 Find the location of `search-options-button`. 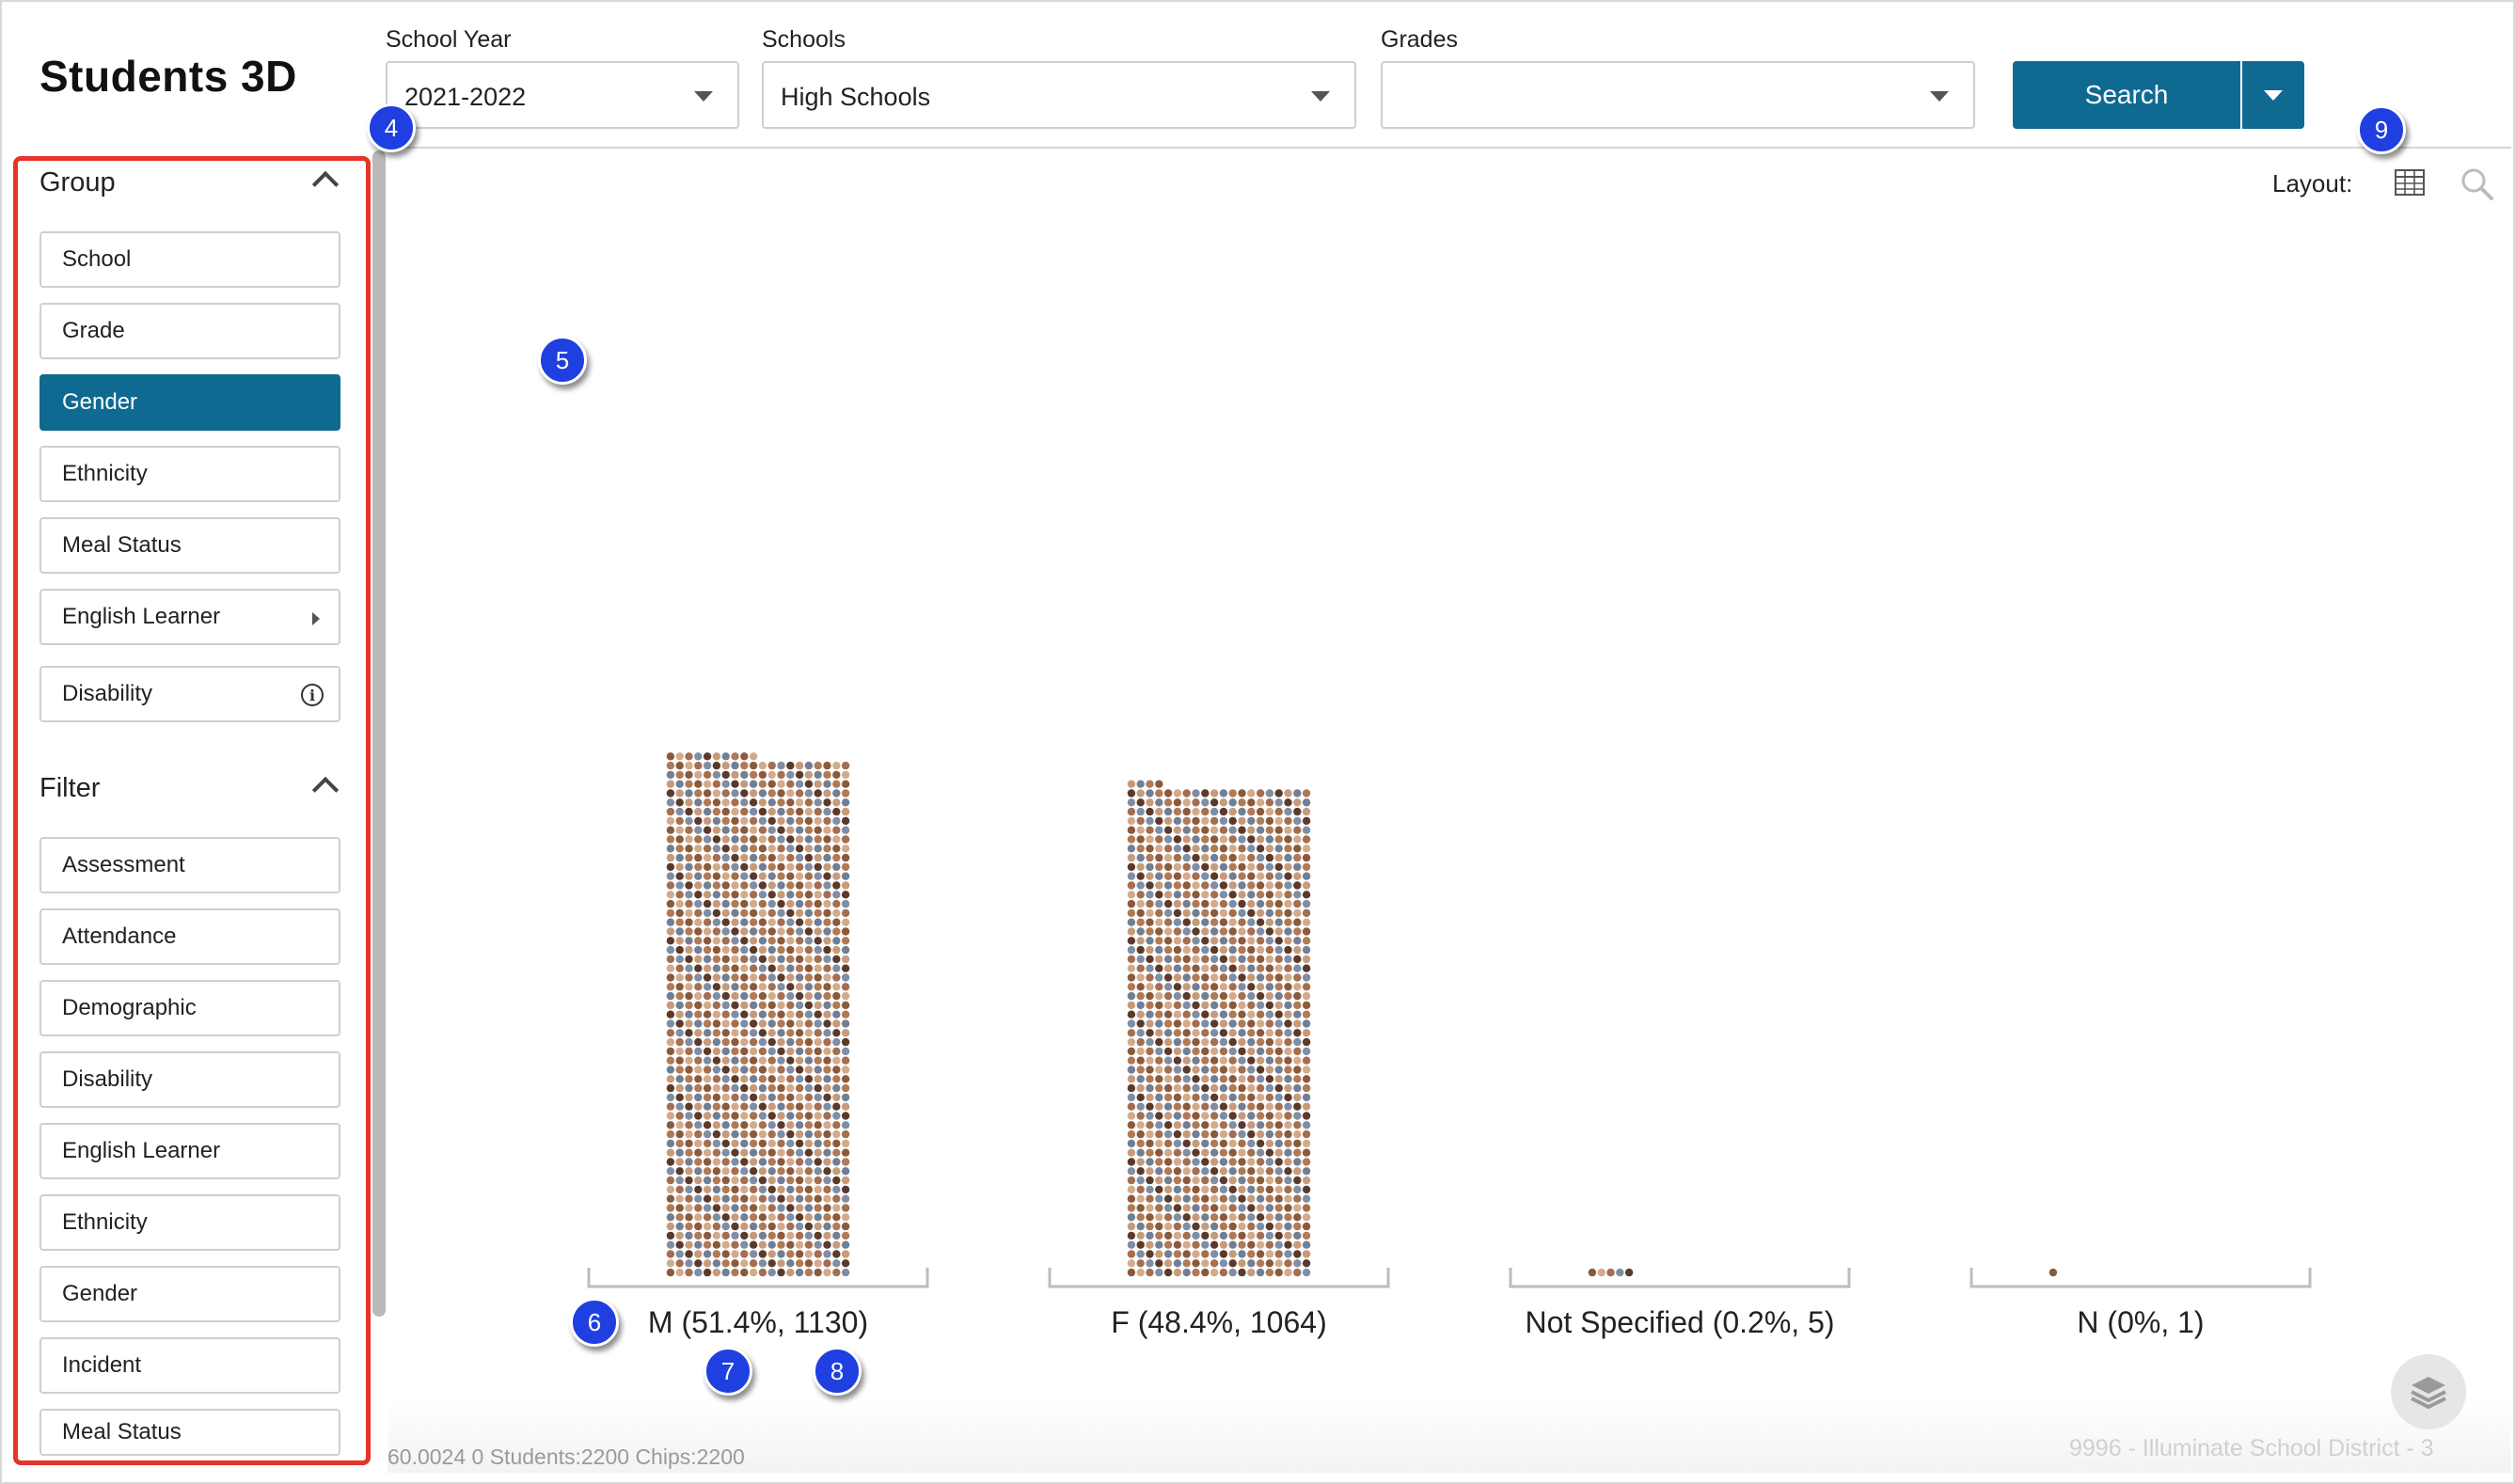

search-options-button is located at coordinates (2273, 95).